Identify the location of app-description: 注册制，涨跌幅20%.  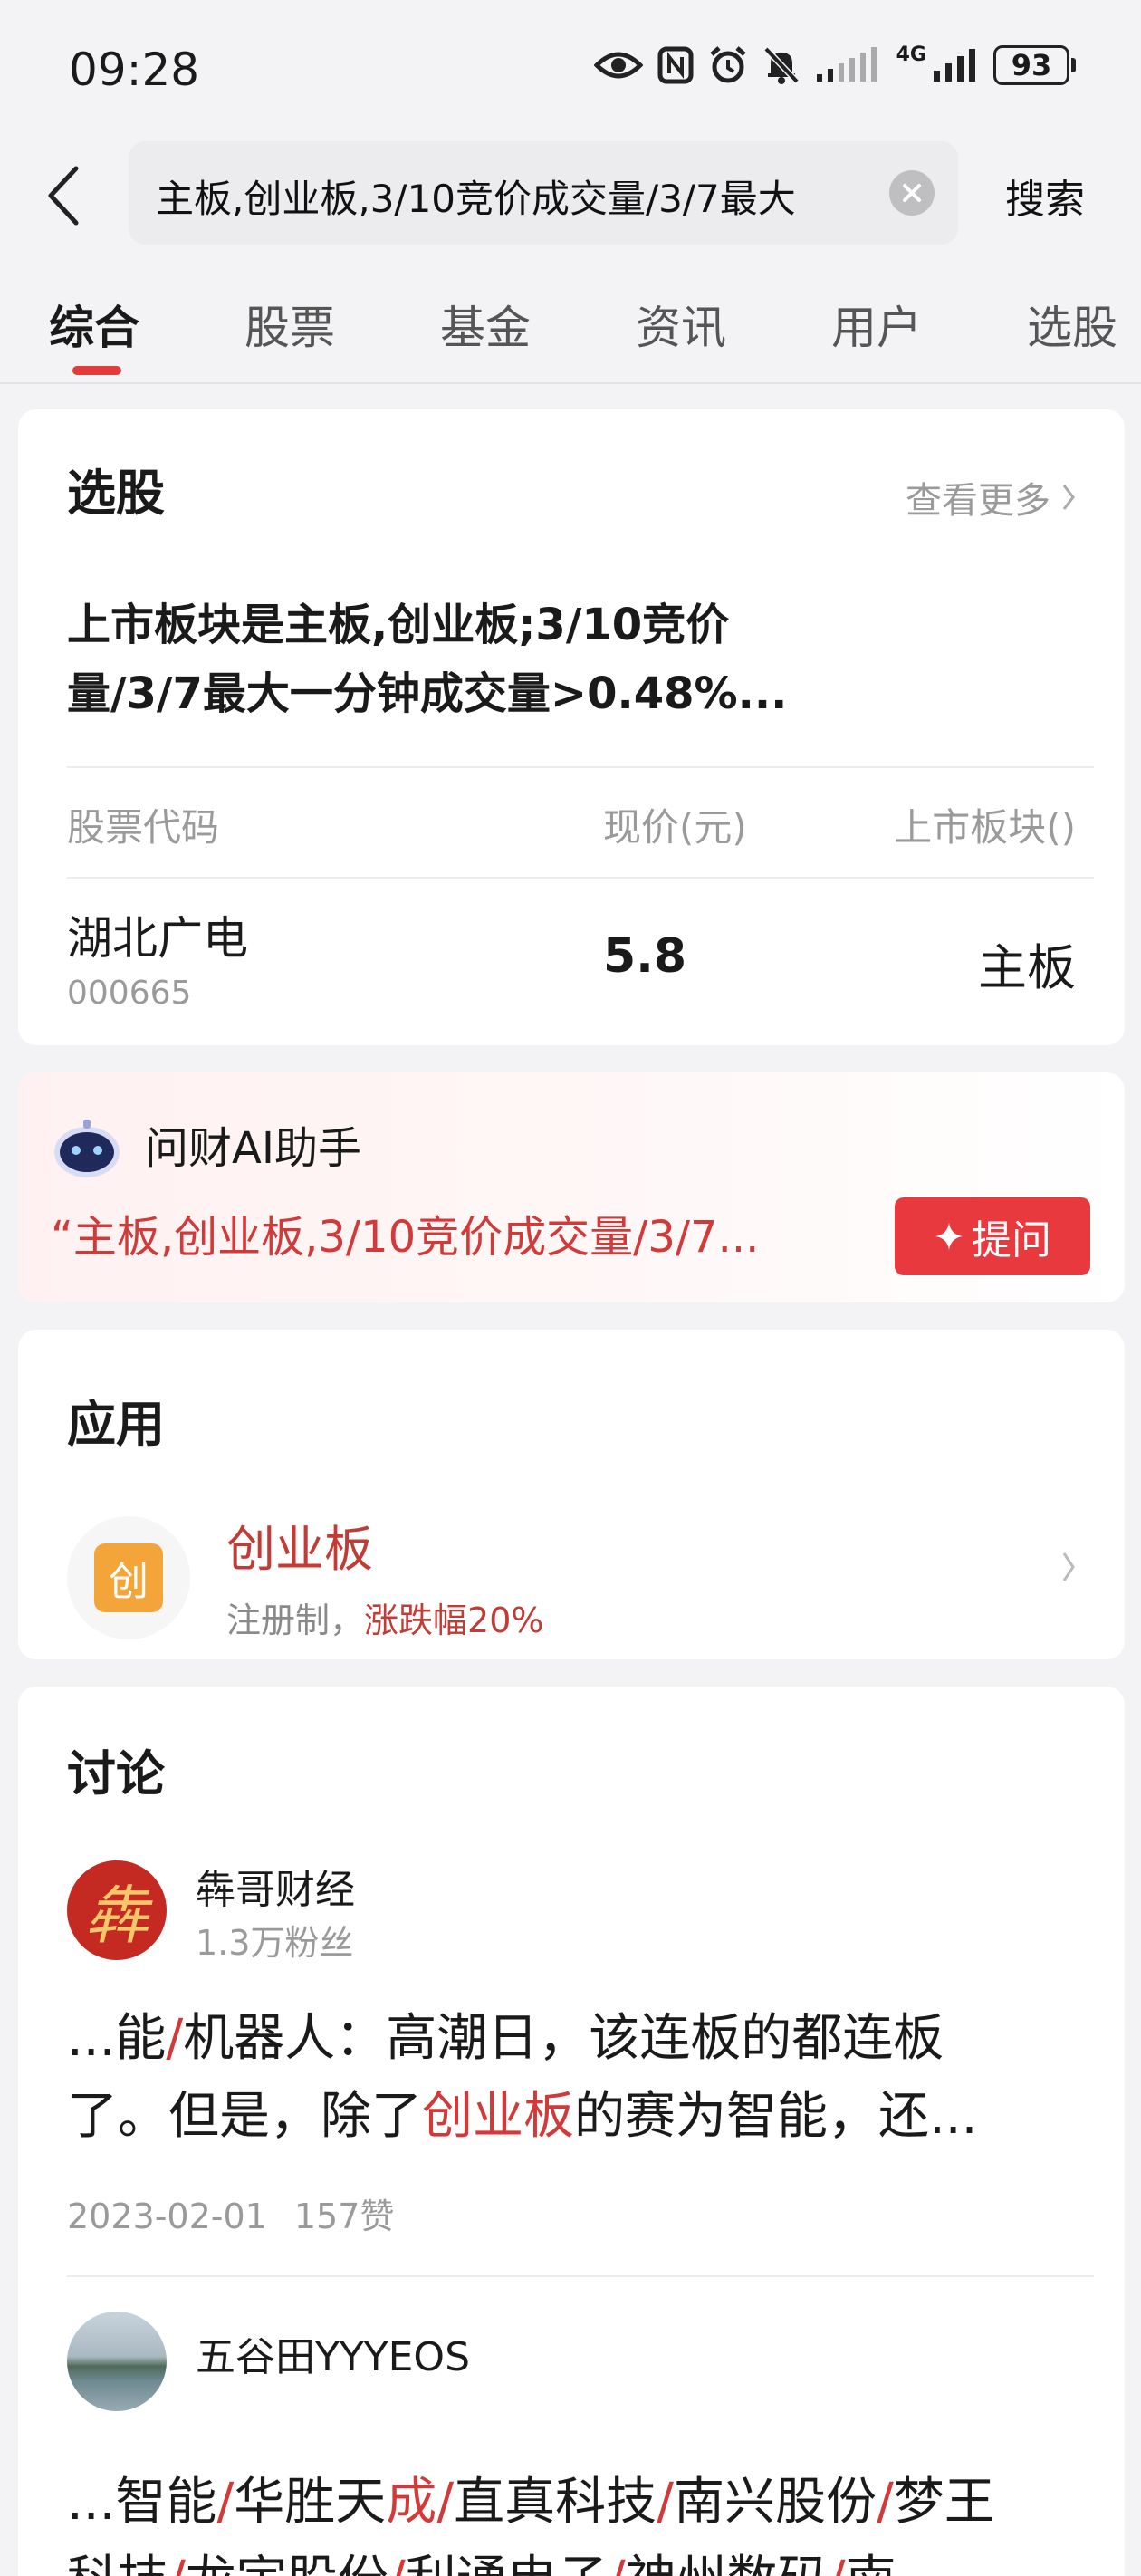
(384, 1617).